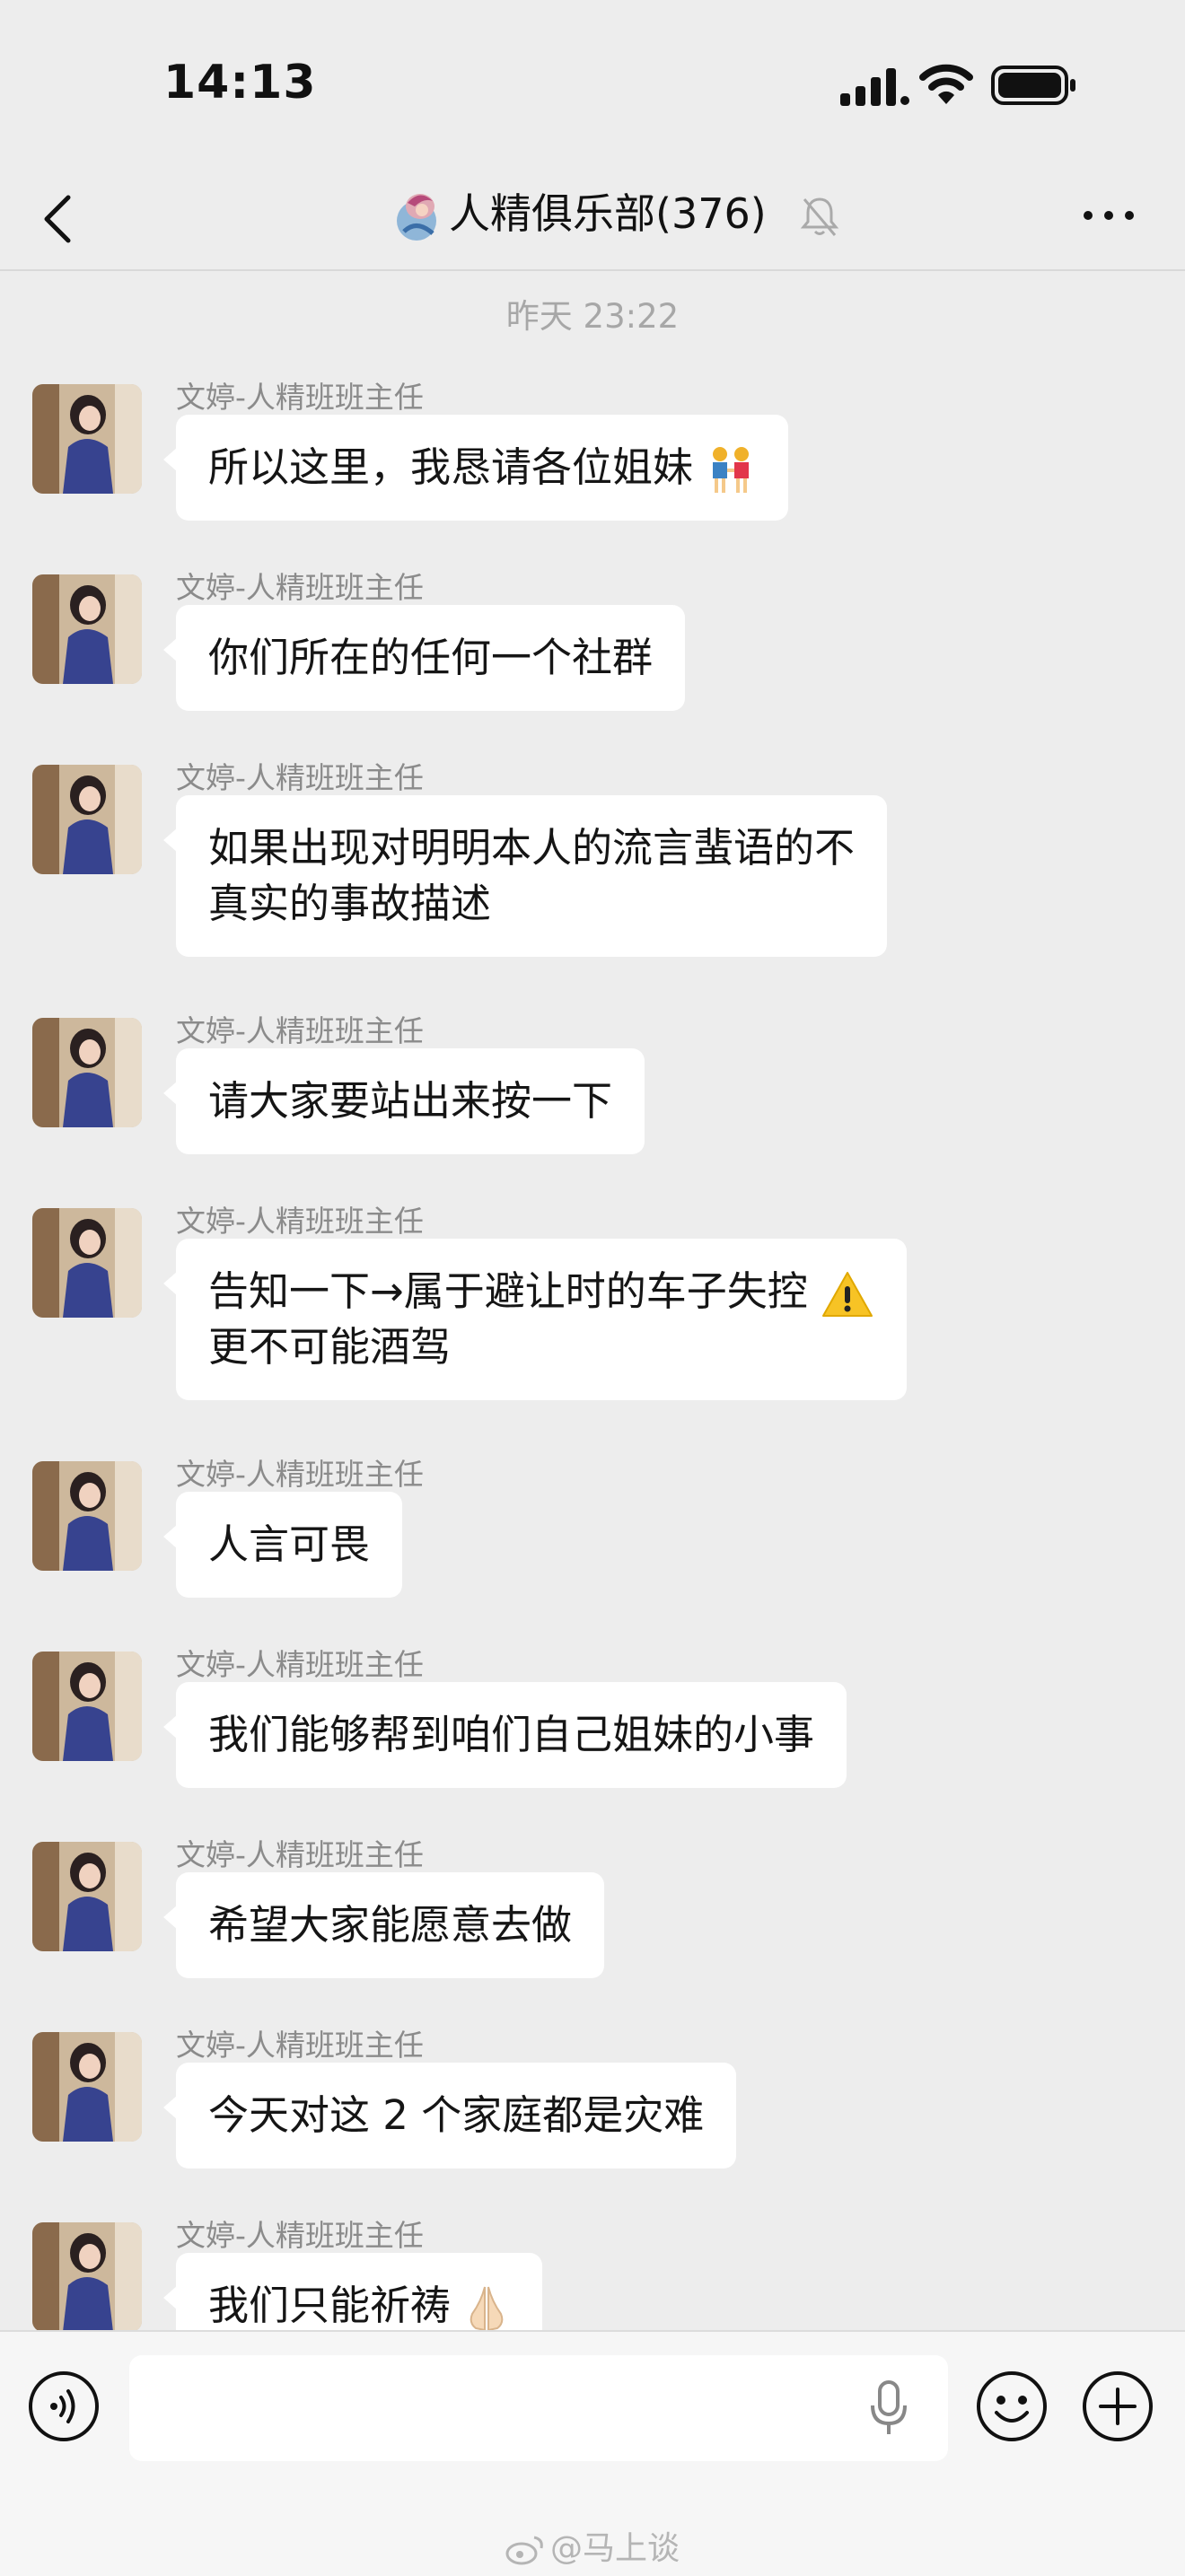 The image size is (1185, 2576). What do you see at coordinates (451, 467) in the screenshot?
I see `message-text: 所以这里，我恳请各位姐妹` at bounding box center [451, 467].